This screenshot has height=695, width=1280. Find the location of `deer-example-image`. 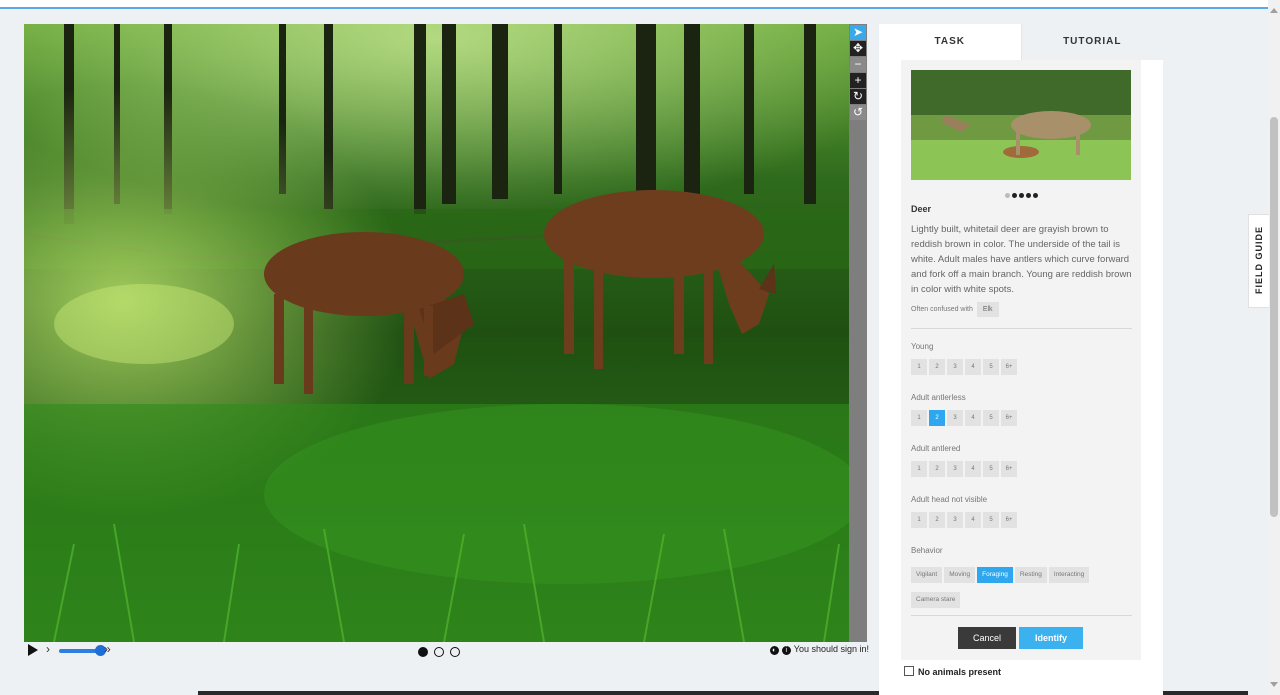

deer-example-image is located at coordinates (1021, 125).